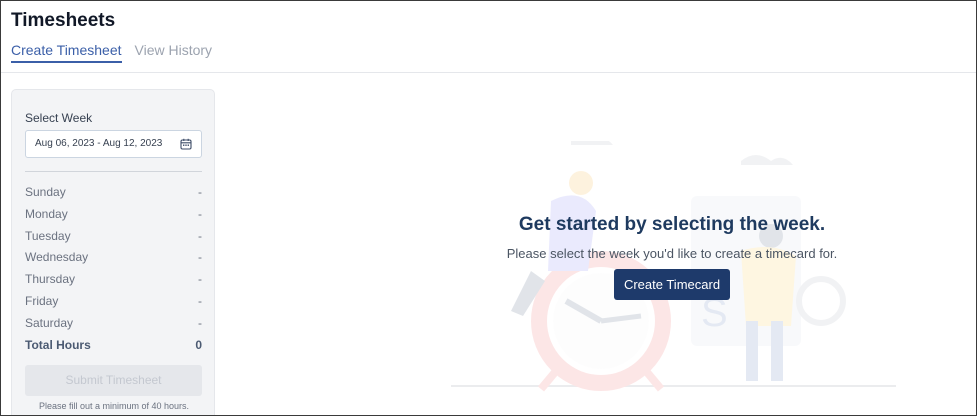  Describe the element at coordinates (113, 196) in the screenshot. I see `day-row-sunday: Sunday -` at that location.